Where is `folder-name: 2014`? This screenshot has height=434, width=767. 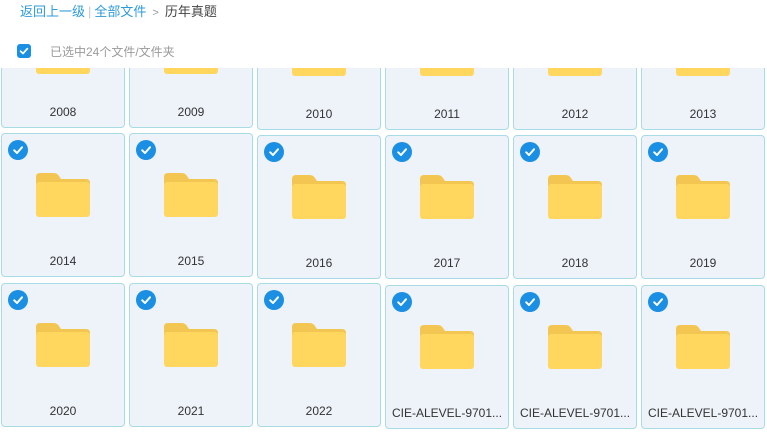 folder-name: 2014 is located at coordinates (63, 261).